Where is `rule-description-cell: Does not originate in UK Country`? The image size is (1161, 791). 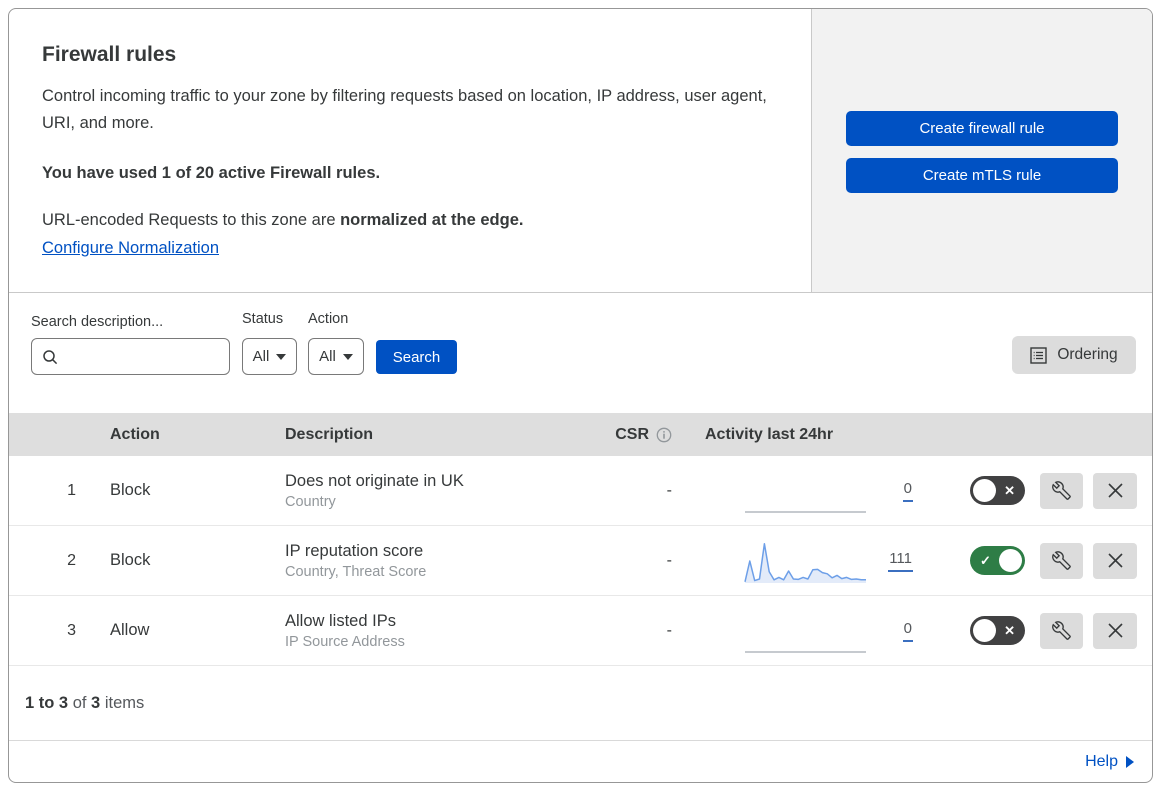 rule-description-cell: Does not originate in UK Country is located at coordinates (445, 491).